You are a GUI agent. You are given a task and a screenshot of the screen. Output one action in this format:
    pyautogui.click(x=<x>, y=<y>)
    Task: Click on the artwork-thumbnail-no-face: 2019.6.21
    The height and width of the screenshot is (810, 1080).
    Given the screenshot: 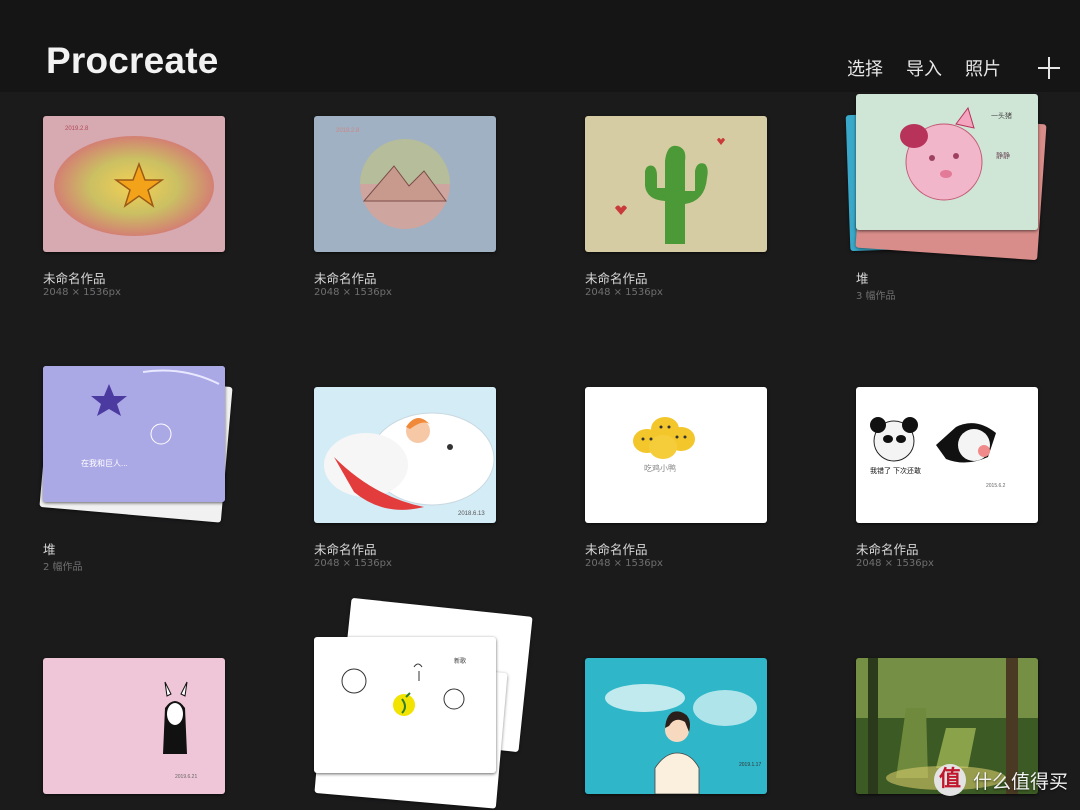 What is the action you would take?
    pyautogui.click(x=134, y=726)
    